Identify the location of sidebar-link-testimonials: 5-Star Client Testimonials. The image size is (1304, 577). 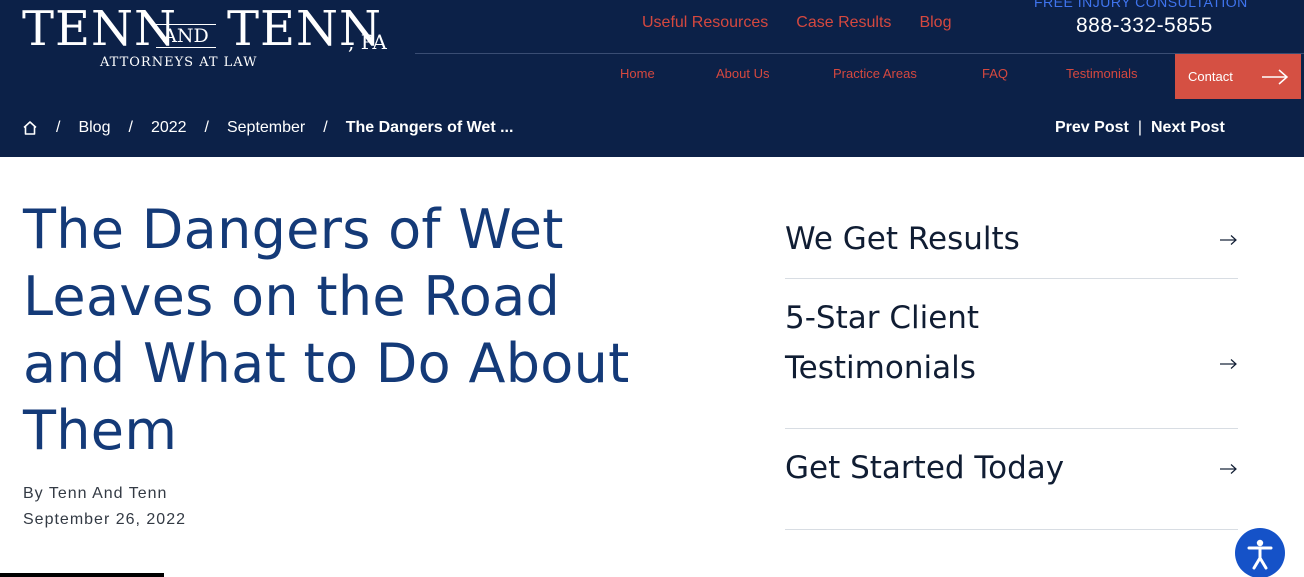
(1011, 354).